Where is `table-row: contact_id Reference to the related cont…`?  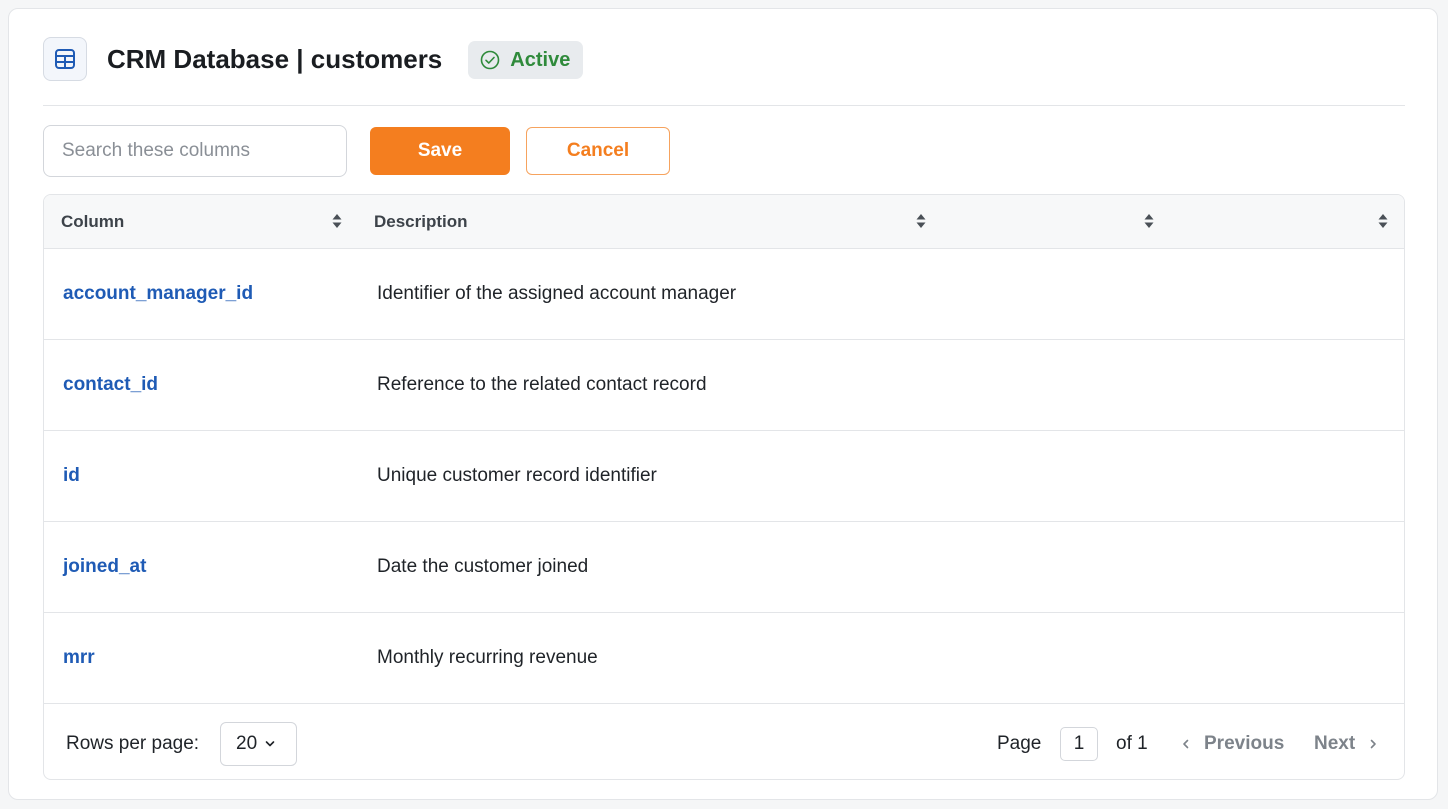 table-row: contact_id Reference to the related cont… is located at coordinates (724, 385).